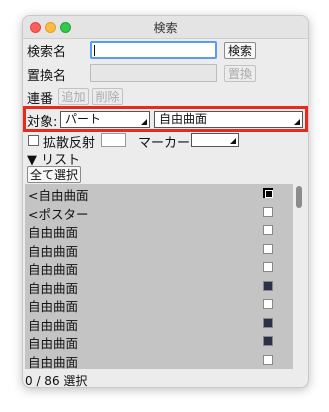 This screenshot has width=329, height=412. What do you see at coordinates (94, 50) in the screenshot?
I see `text-cursor` at bounding box center [94, 50].